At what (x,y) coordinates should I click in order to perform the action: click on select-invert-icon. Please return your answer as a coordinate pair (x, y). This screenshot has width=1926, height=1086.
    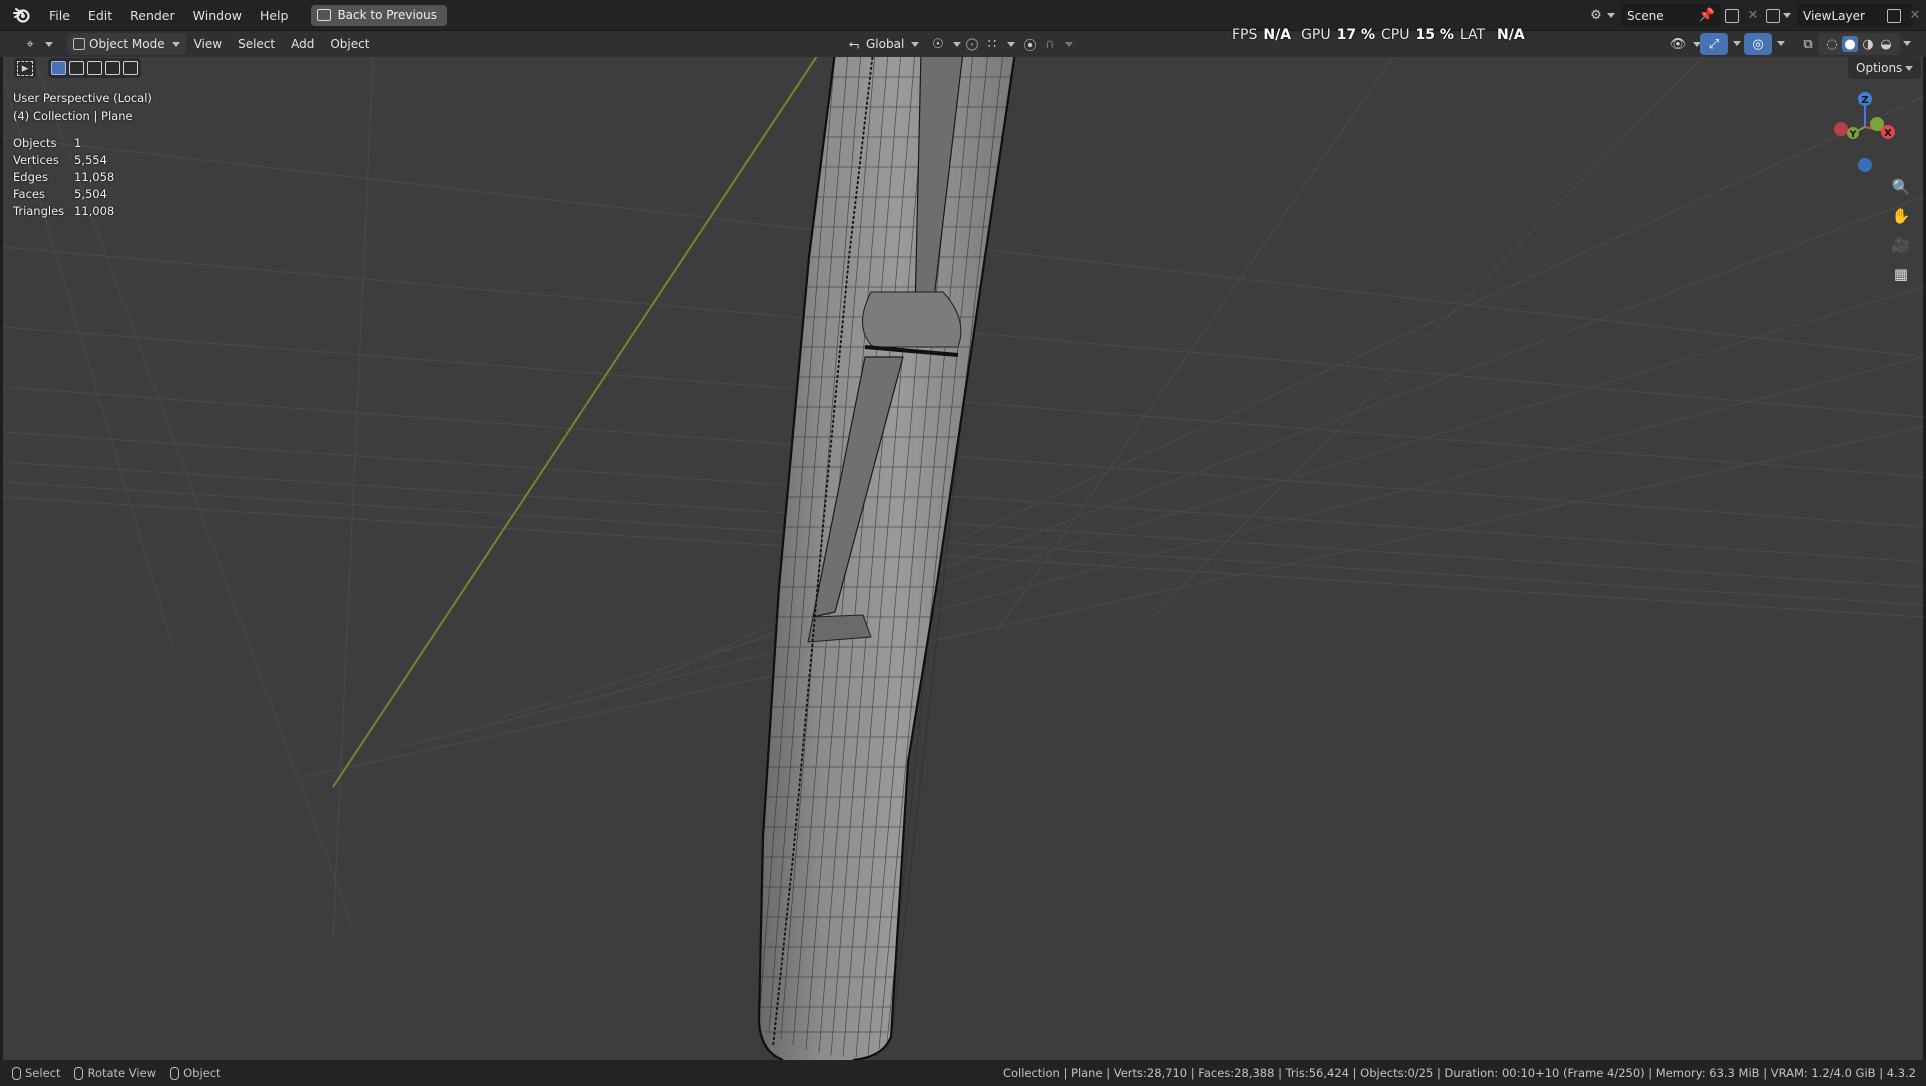
    Looking at the image, I should click on (112, 68).